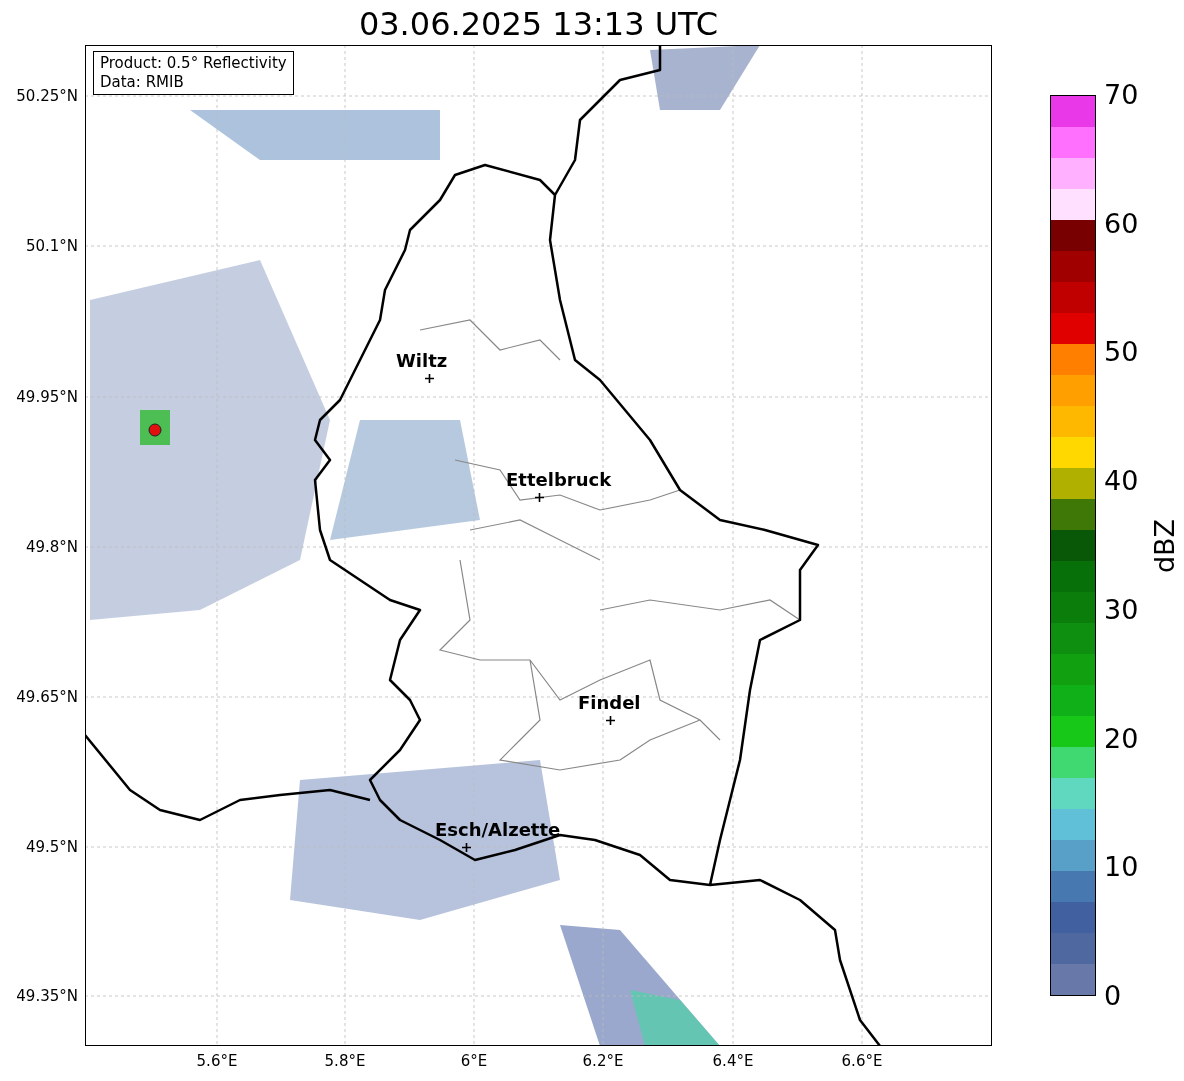  What do you see at coordinates (217, 1061) in the screenshot?
I see `longitude-label: 5.6°E` at bounding box center [217, 1061].